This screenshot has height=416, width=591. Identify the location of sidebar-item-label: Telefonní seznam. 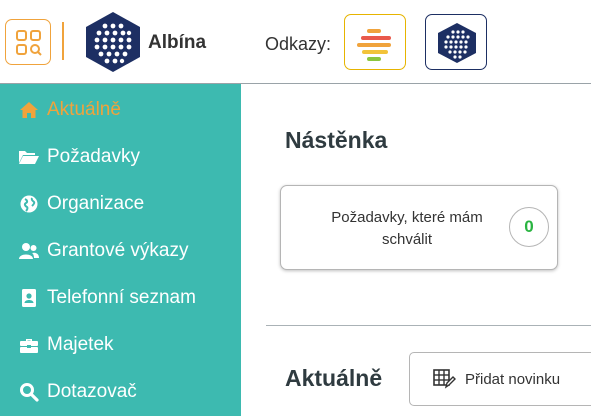
(121, 297).